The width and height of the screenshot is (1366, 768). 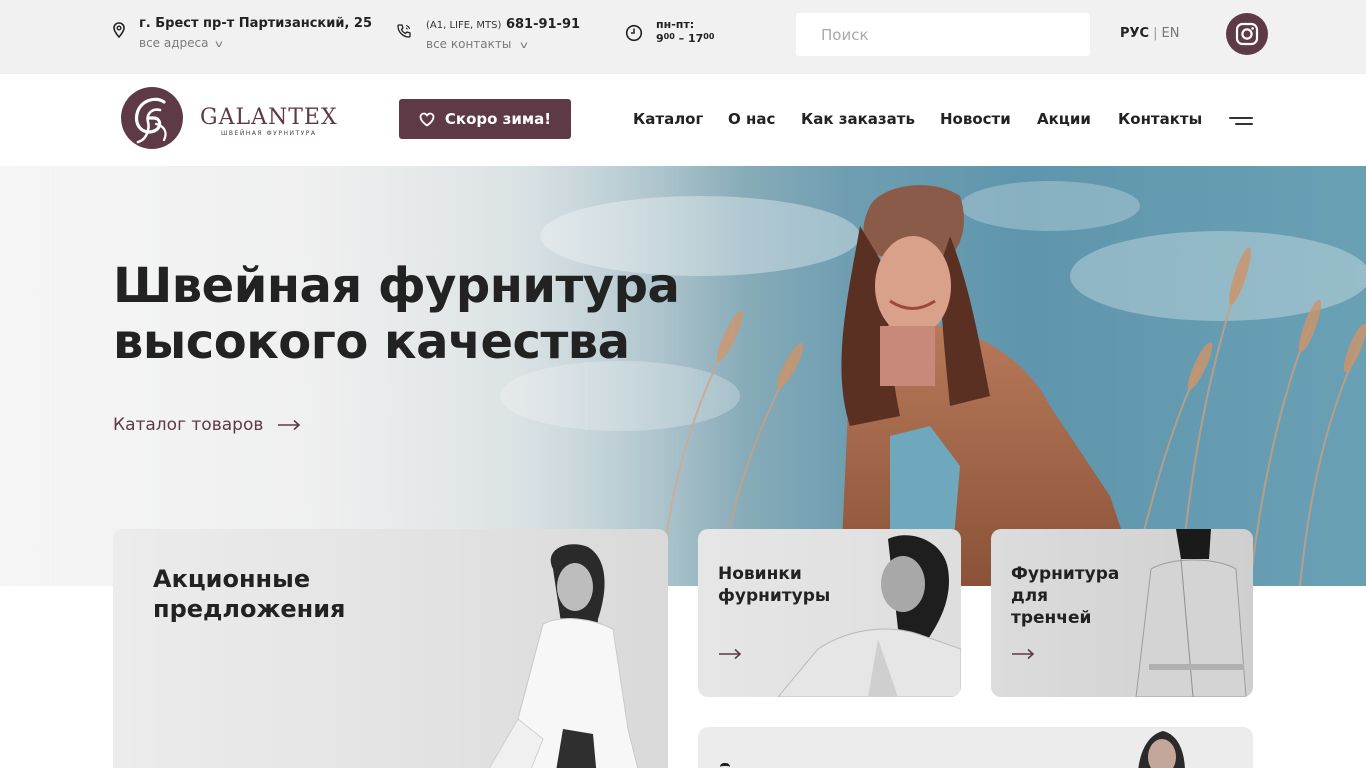 I want to click on card-trench-line2: для, so click(x=1030, y=596).